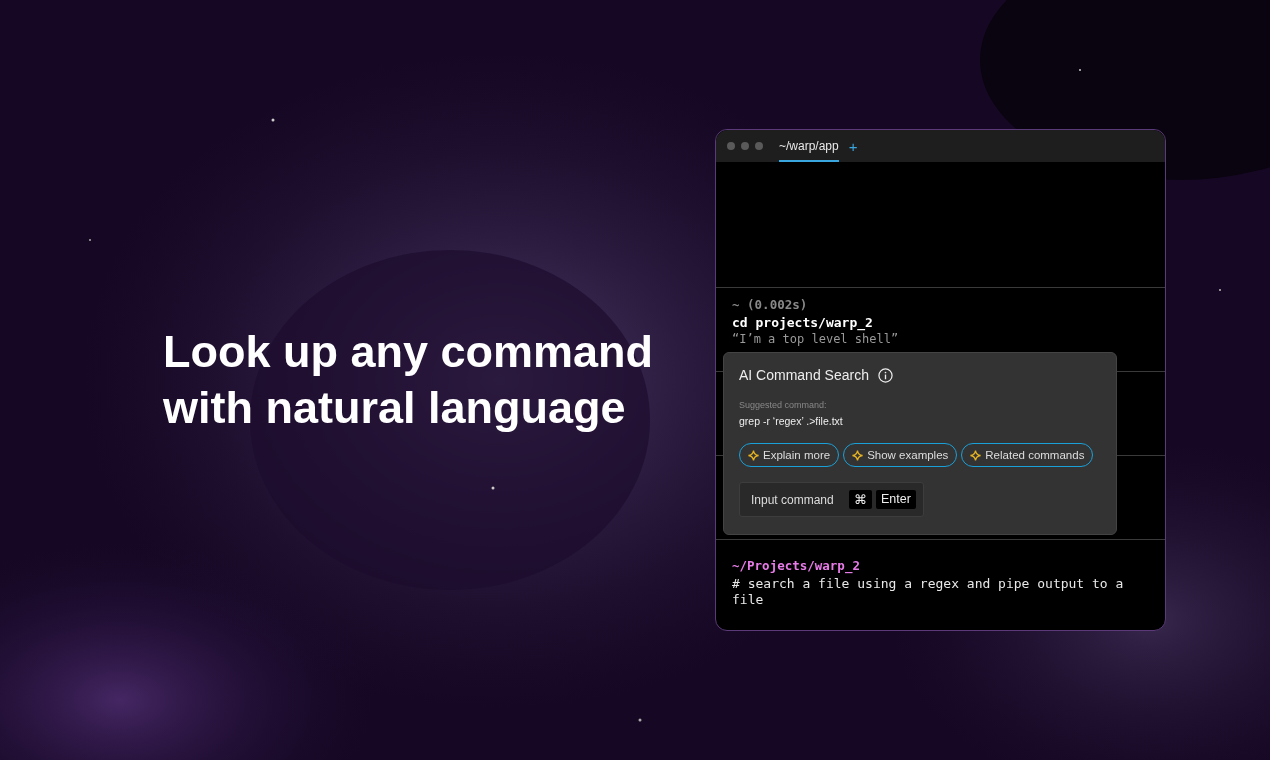 Image resolution: width=1270 pixels, height=760 pixels. Describe the element at coordinates (860, 499) in the screenshot. I see `key-cap: ⌘` at that location.